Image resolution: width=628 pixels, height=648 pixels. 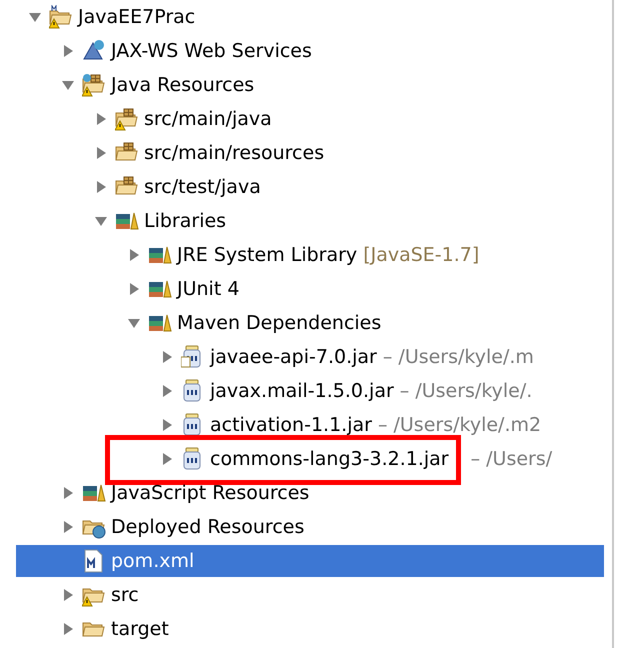 I want to click on tree-item-label: activation-1.1.jar, so click(x=291, y=425).